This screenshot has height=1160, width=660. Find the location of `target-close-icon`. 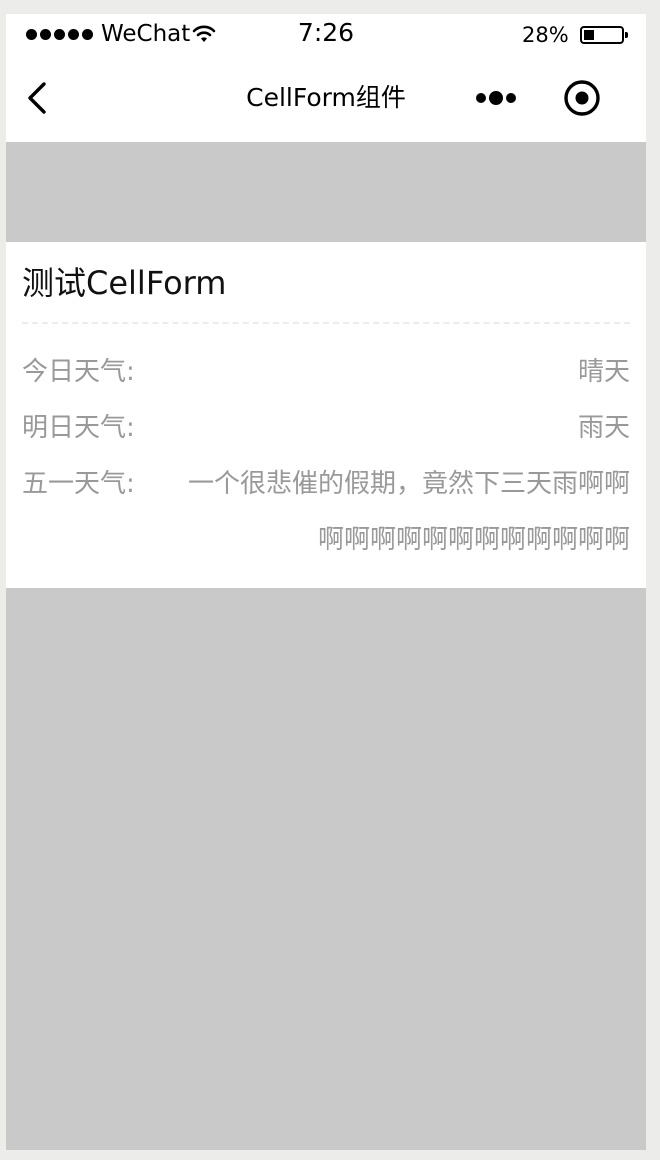

target-close-icon is located at coordinates (582, 98).